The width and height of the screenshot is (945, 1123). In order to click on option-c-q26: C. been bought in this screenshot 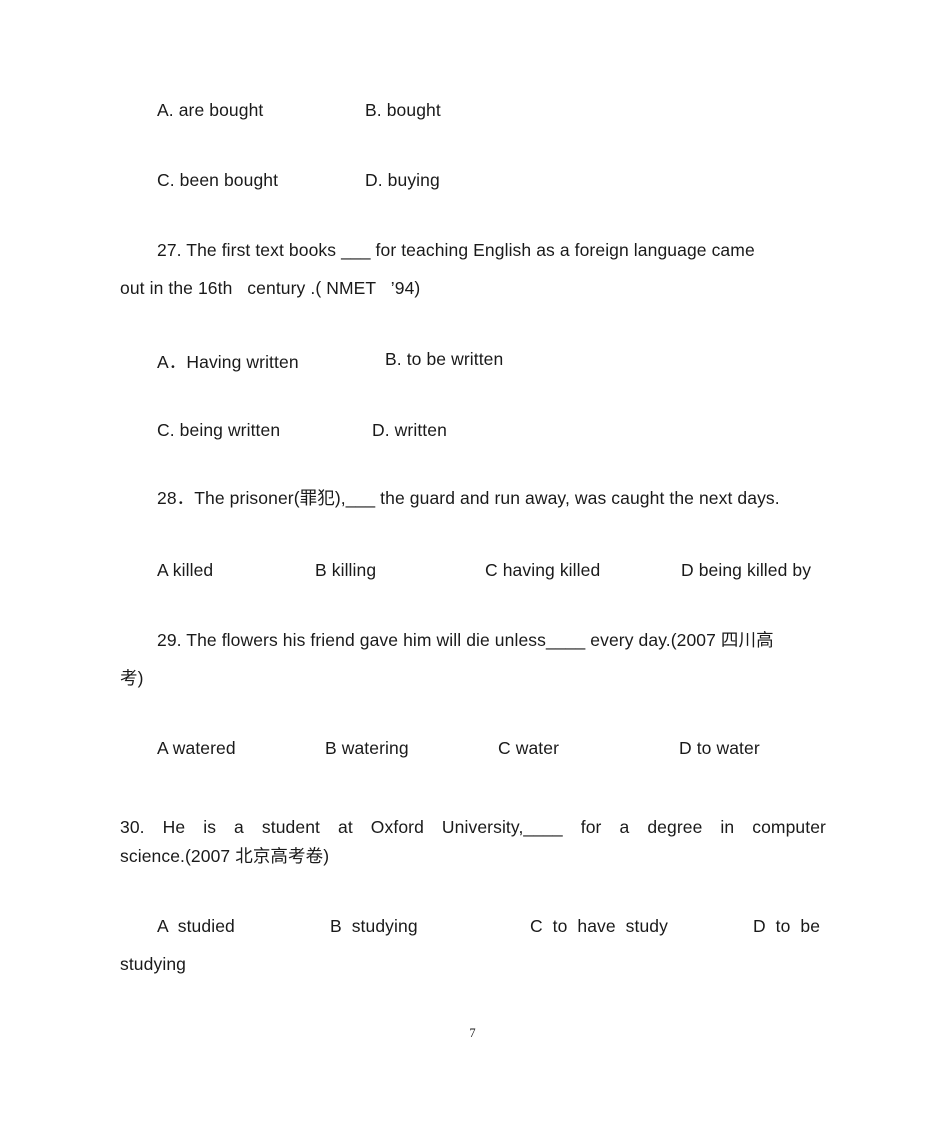, I will do `click(218, 180)`.